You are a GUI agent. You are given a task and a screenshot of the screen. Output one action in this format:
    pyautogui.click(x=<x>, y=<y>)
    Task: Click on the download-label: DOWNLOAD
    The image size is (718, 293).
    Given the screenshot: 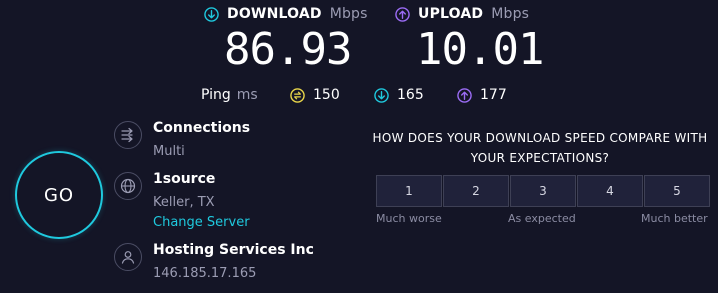 What is the action you would take?
    pyautogui.click(x=274, y=14)
    